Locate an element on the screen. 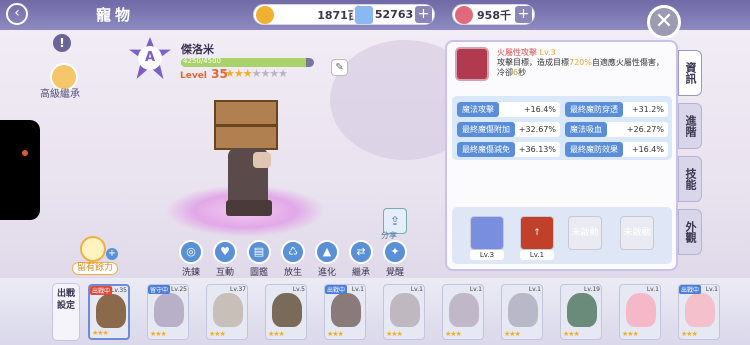 This screenshot has width=750, height=345. add-food-button: + is located at coordinates (112, 254).